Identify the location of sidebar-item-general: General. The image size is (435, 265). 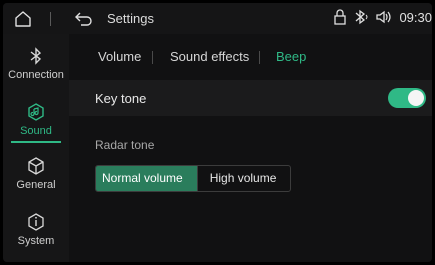
(36, 182).